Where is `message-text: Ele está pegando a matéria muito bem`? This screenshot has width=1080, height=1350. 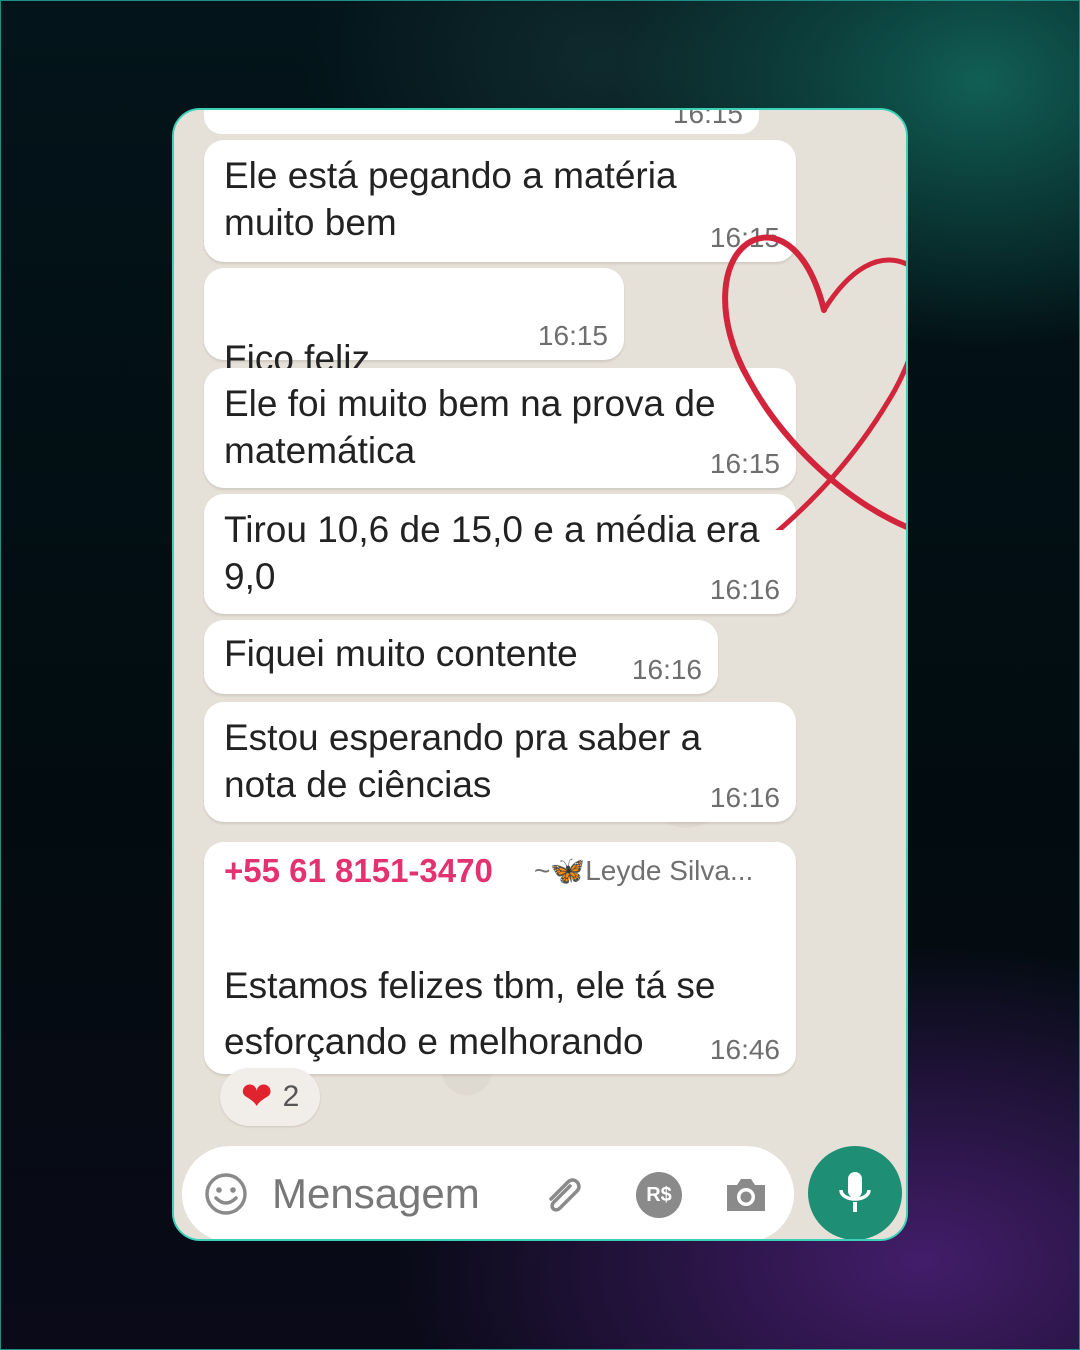 message-text: Ele está pegando a matéria muito bem is located at coordinates (450, 199).